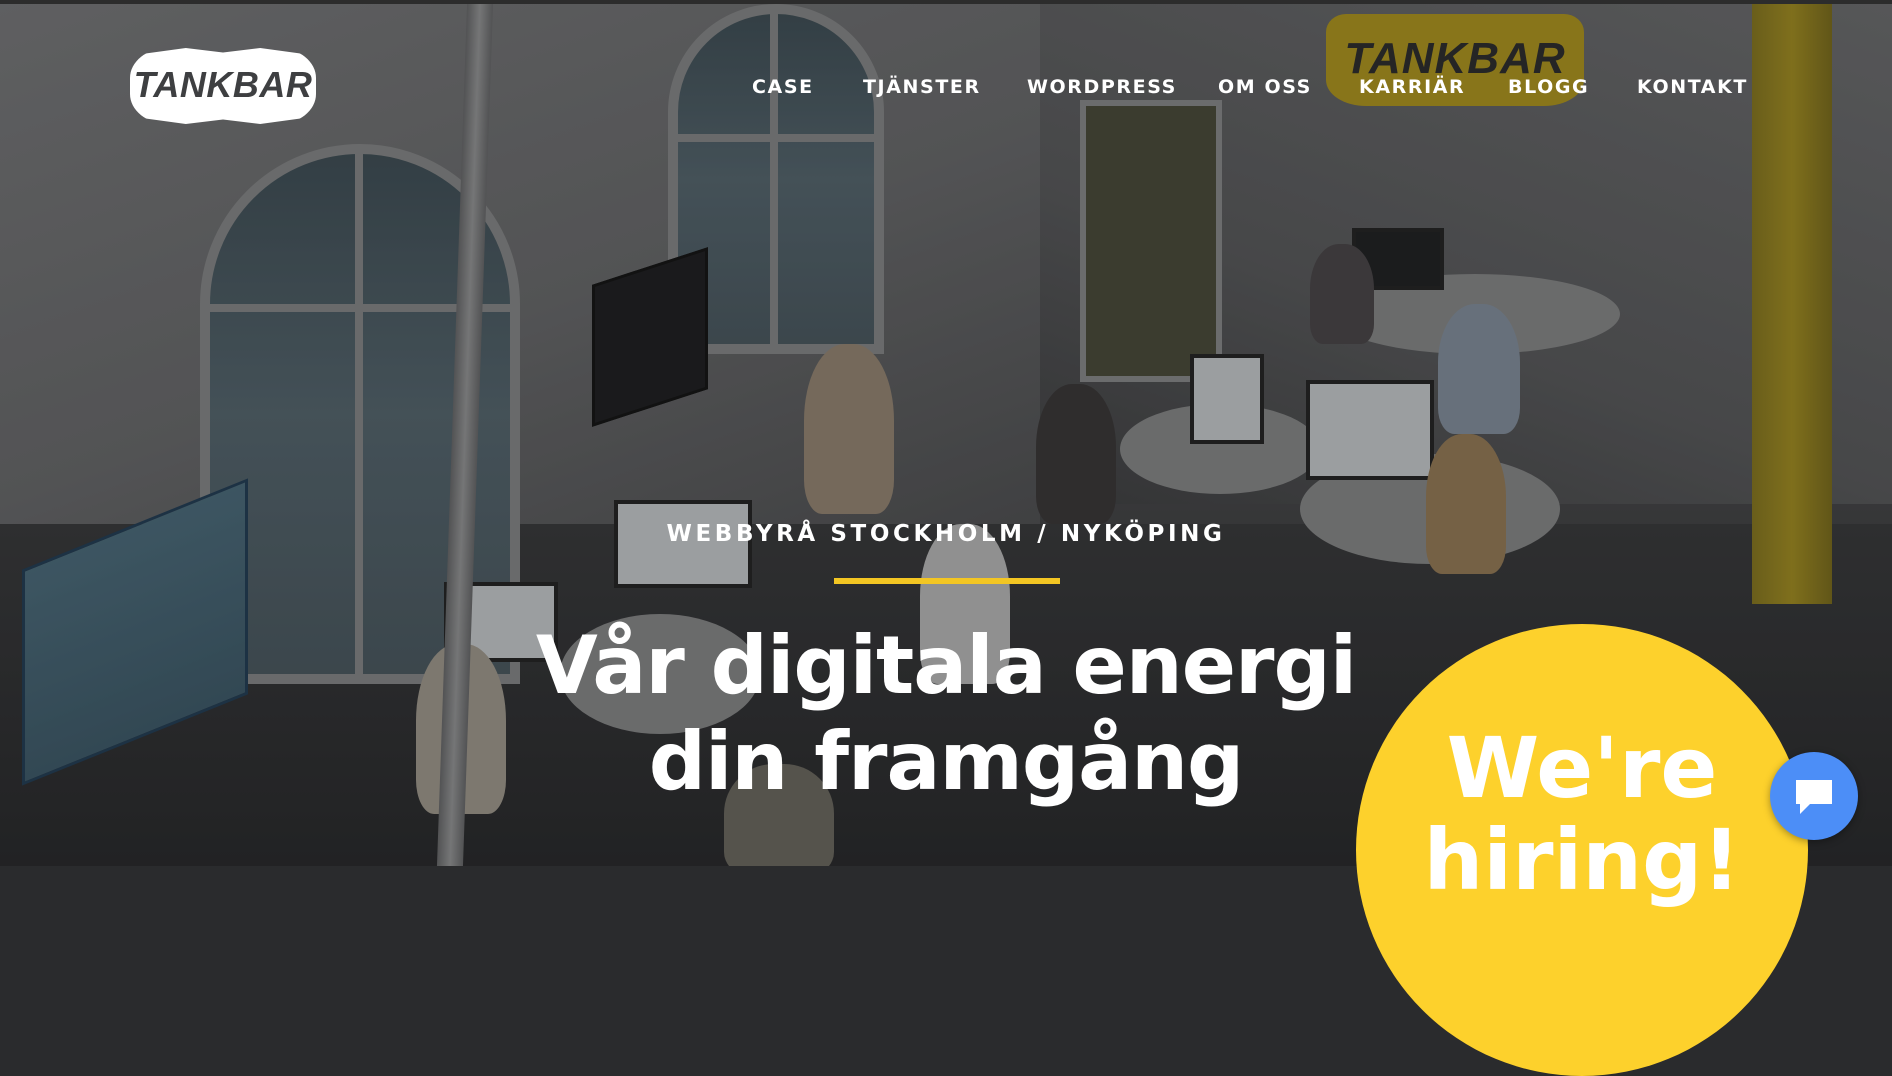  I want to click on hiring-line-2: hiring!, so click(1582, 860).